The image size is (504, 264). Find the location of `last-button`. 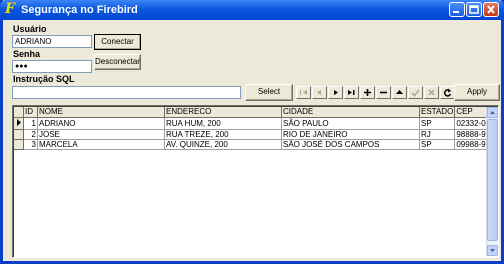

last-button is located at coordinates (351, 92).